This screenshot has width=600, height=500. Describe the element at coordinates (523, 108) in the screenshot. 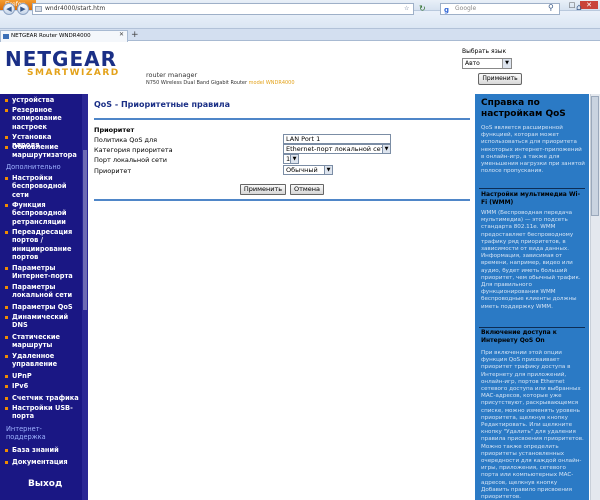

I see `help-title: Справка по настройкам QoS` at that location.